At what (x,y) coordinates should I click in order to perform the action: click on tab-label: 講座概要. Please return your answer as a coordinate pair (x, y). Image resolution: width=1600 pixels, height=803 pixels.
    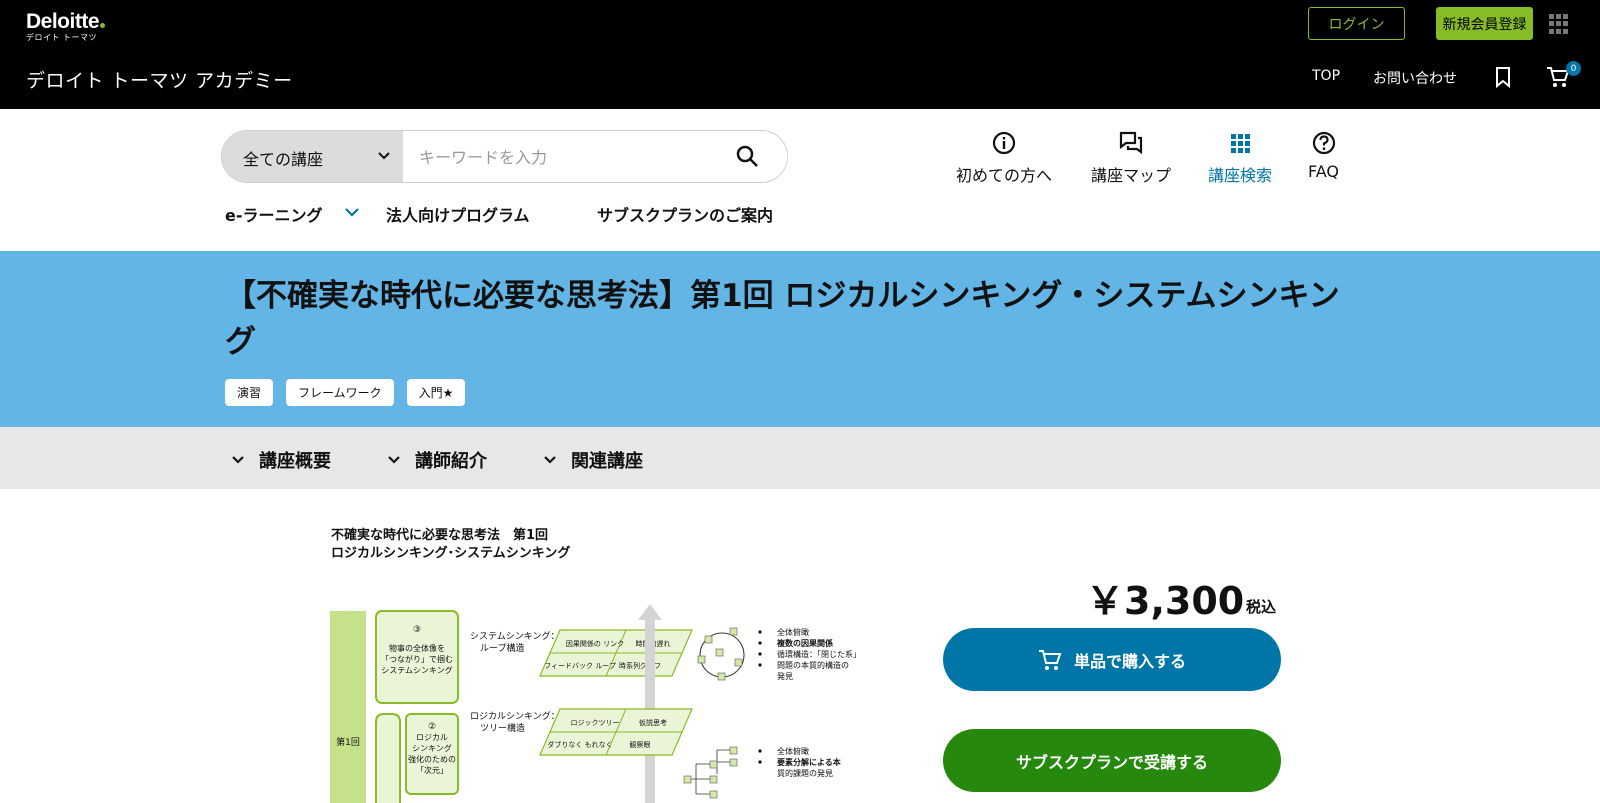
    Looking at the image, I should click on (295, 461).